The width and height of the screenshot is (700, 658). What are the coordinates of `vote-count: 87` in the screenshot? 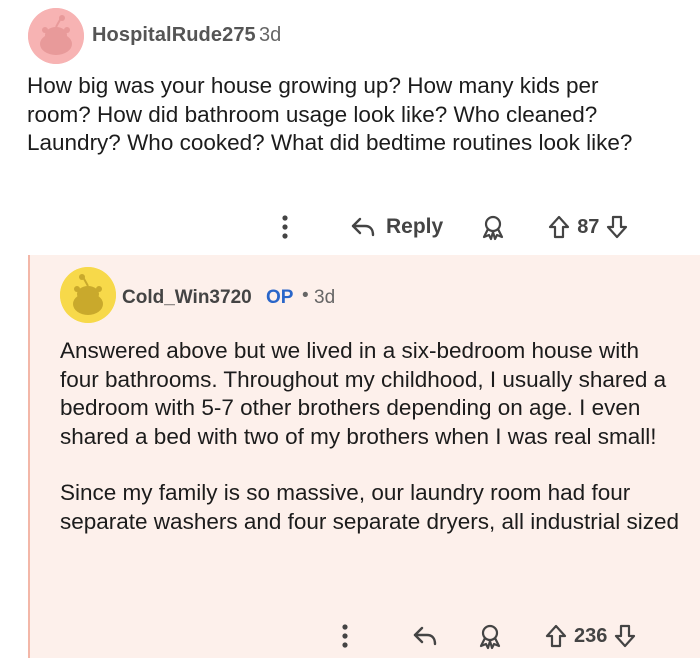 It's located at (588, 226).